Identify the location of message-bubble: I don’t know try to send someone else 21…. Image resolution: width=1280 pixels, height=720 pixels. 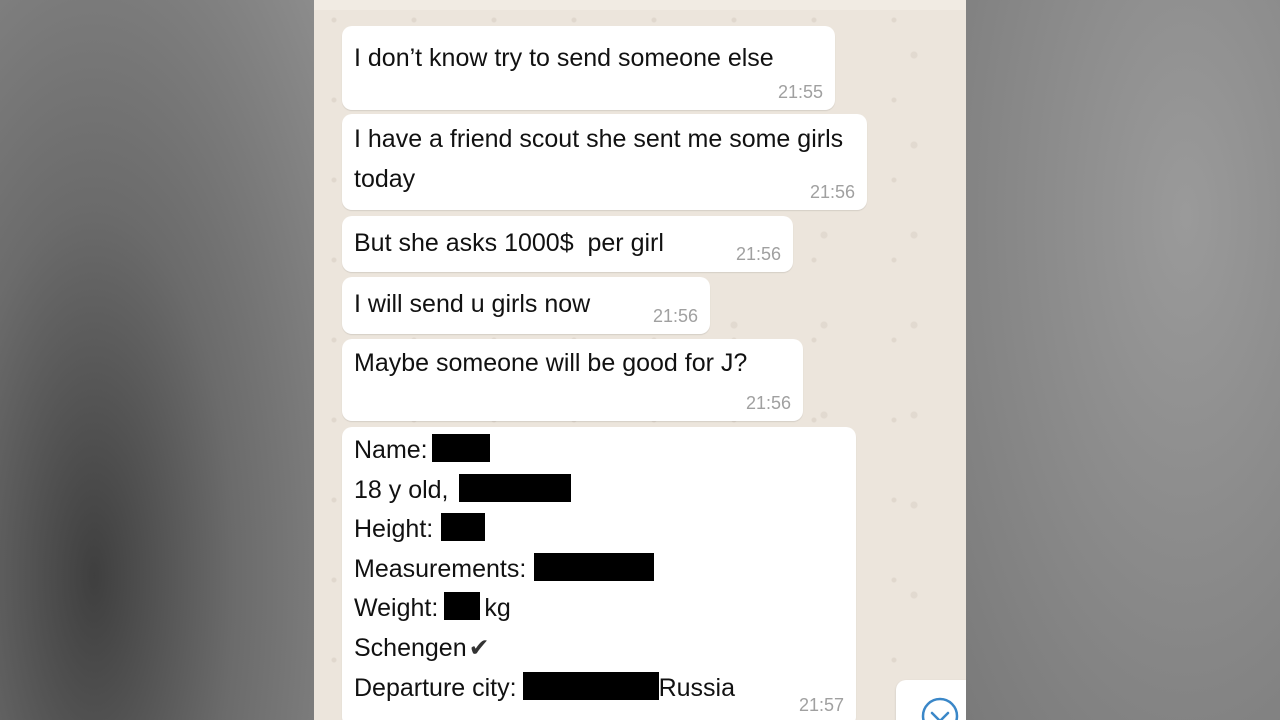
(588, 68).